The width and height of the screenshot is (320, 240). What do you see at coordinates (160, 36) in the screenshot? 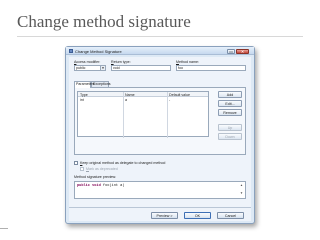
I see `title-divider` at bounding box center [160, 36].